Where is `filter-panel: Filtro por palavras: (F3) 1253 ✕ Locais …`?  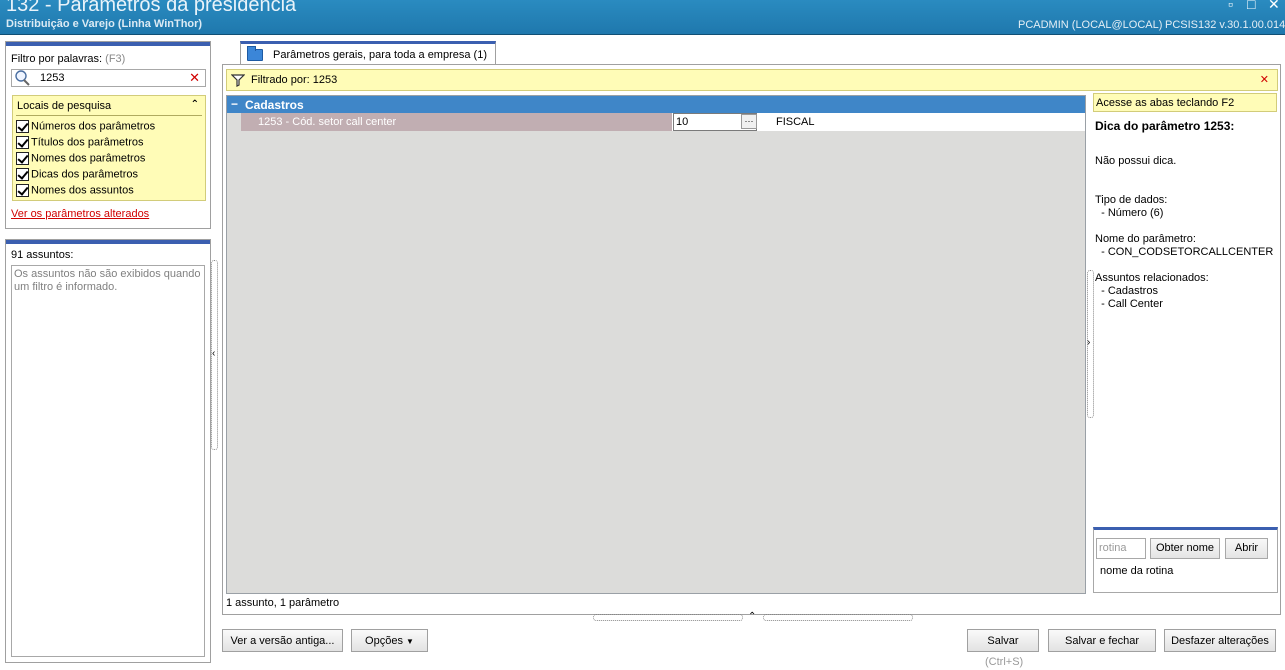
filter-panel: Filtro por palavras: (F3) 1253 ✕ Locais … is located at coordinates (108, 135).